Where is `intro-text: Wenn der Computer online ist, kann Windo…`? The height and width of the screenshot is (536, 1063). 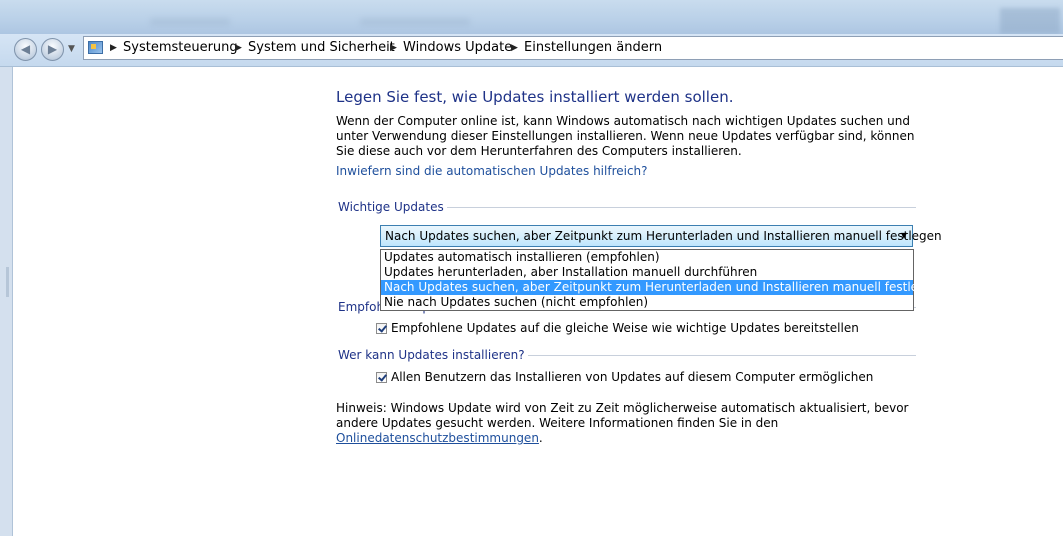
intro-text: Wenn der Computer online ist, kann Windo… is located at coordinates (625, 136).